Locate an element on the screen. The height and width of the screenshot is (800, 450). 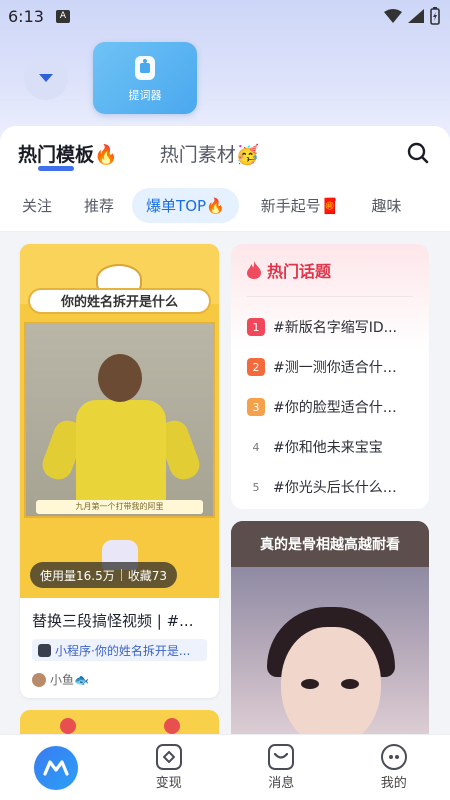
topic-text: #你和他未来宝宝 is located at coordinates (328, 448).